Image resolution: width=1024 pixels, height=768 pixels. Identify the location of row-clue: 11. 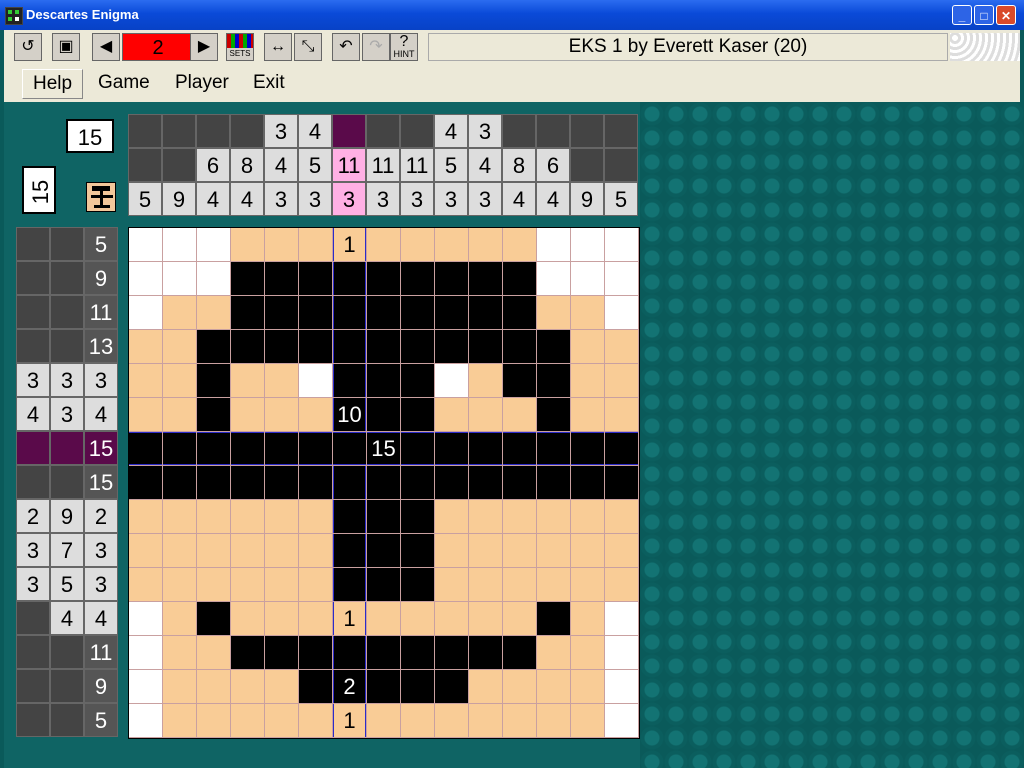
(101, 652).